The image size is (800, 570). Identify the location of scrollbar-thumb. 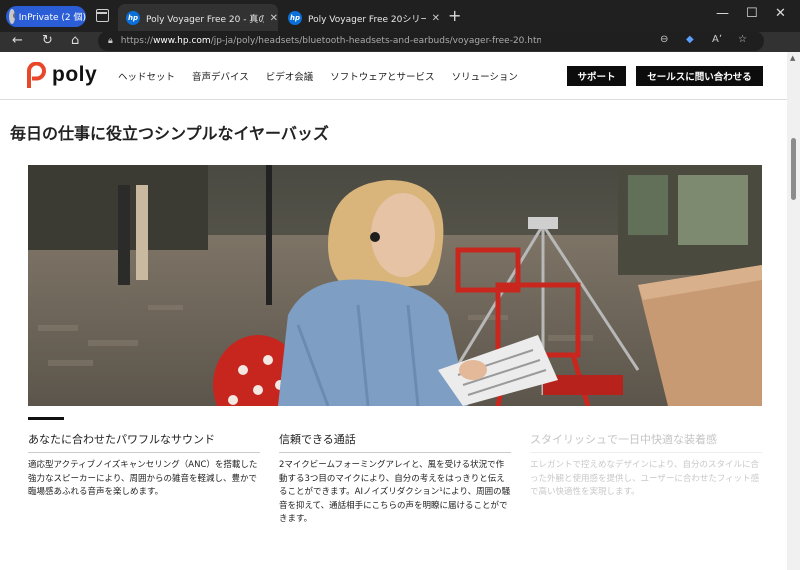
(793, 169).